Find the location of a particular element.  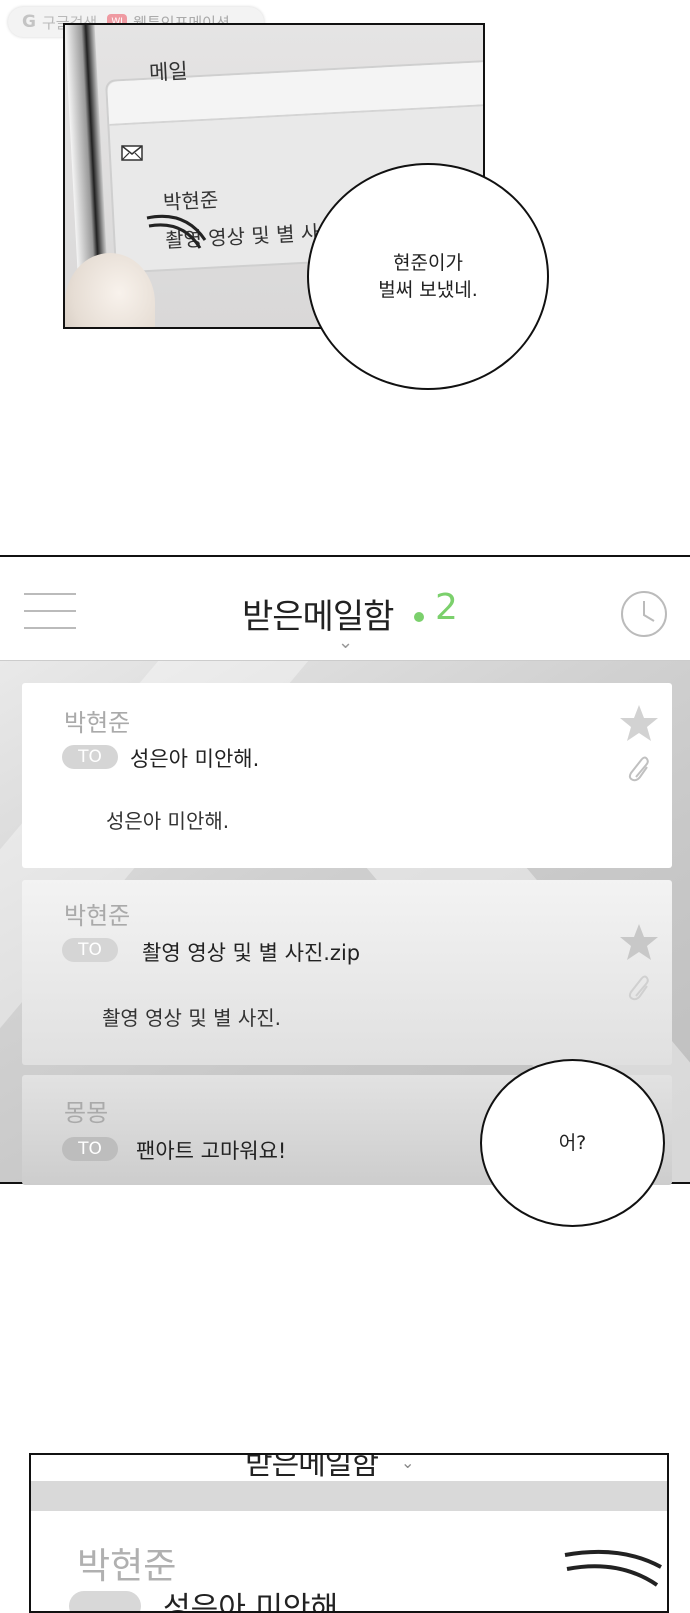

menu-icon is located at coordinates (50, 612).